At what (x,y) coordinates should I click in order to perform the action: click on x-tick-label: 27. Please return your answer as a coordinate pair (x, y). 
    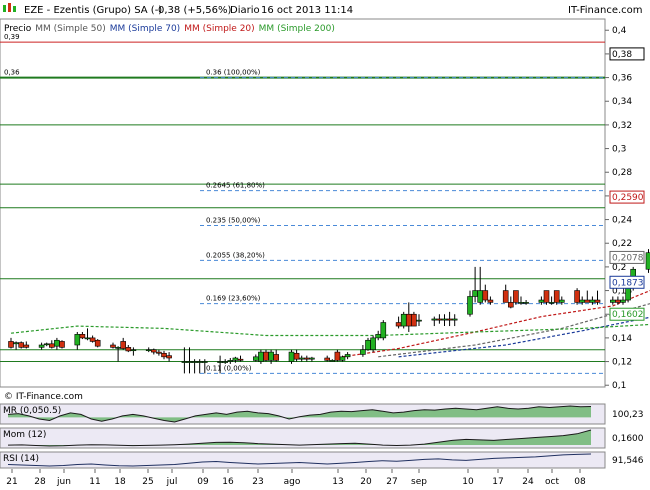
    Looking at the image, I should click on (391, 482).